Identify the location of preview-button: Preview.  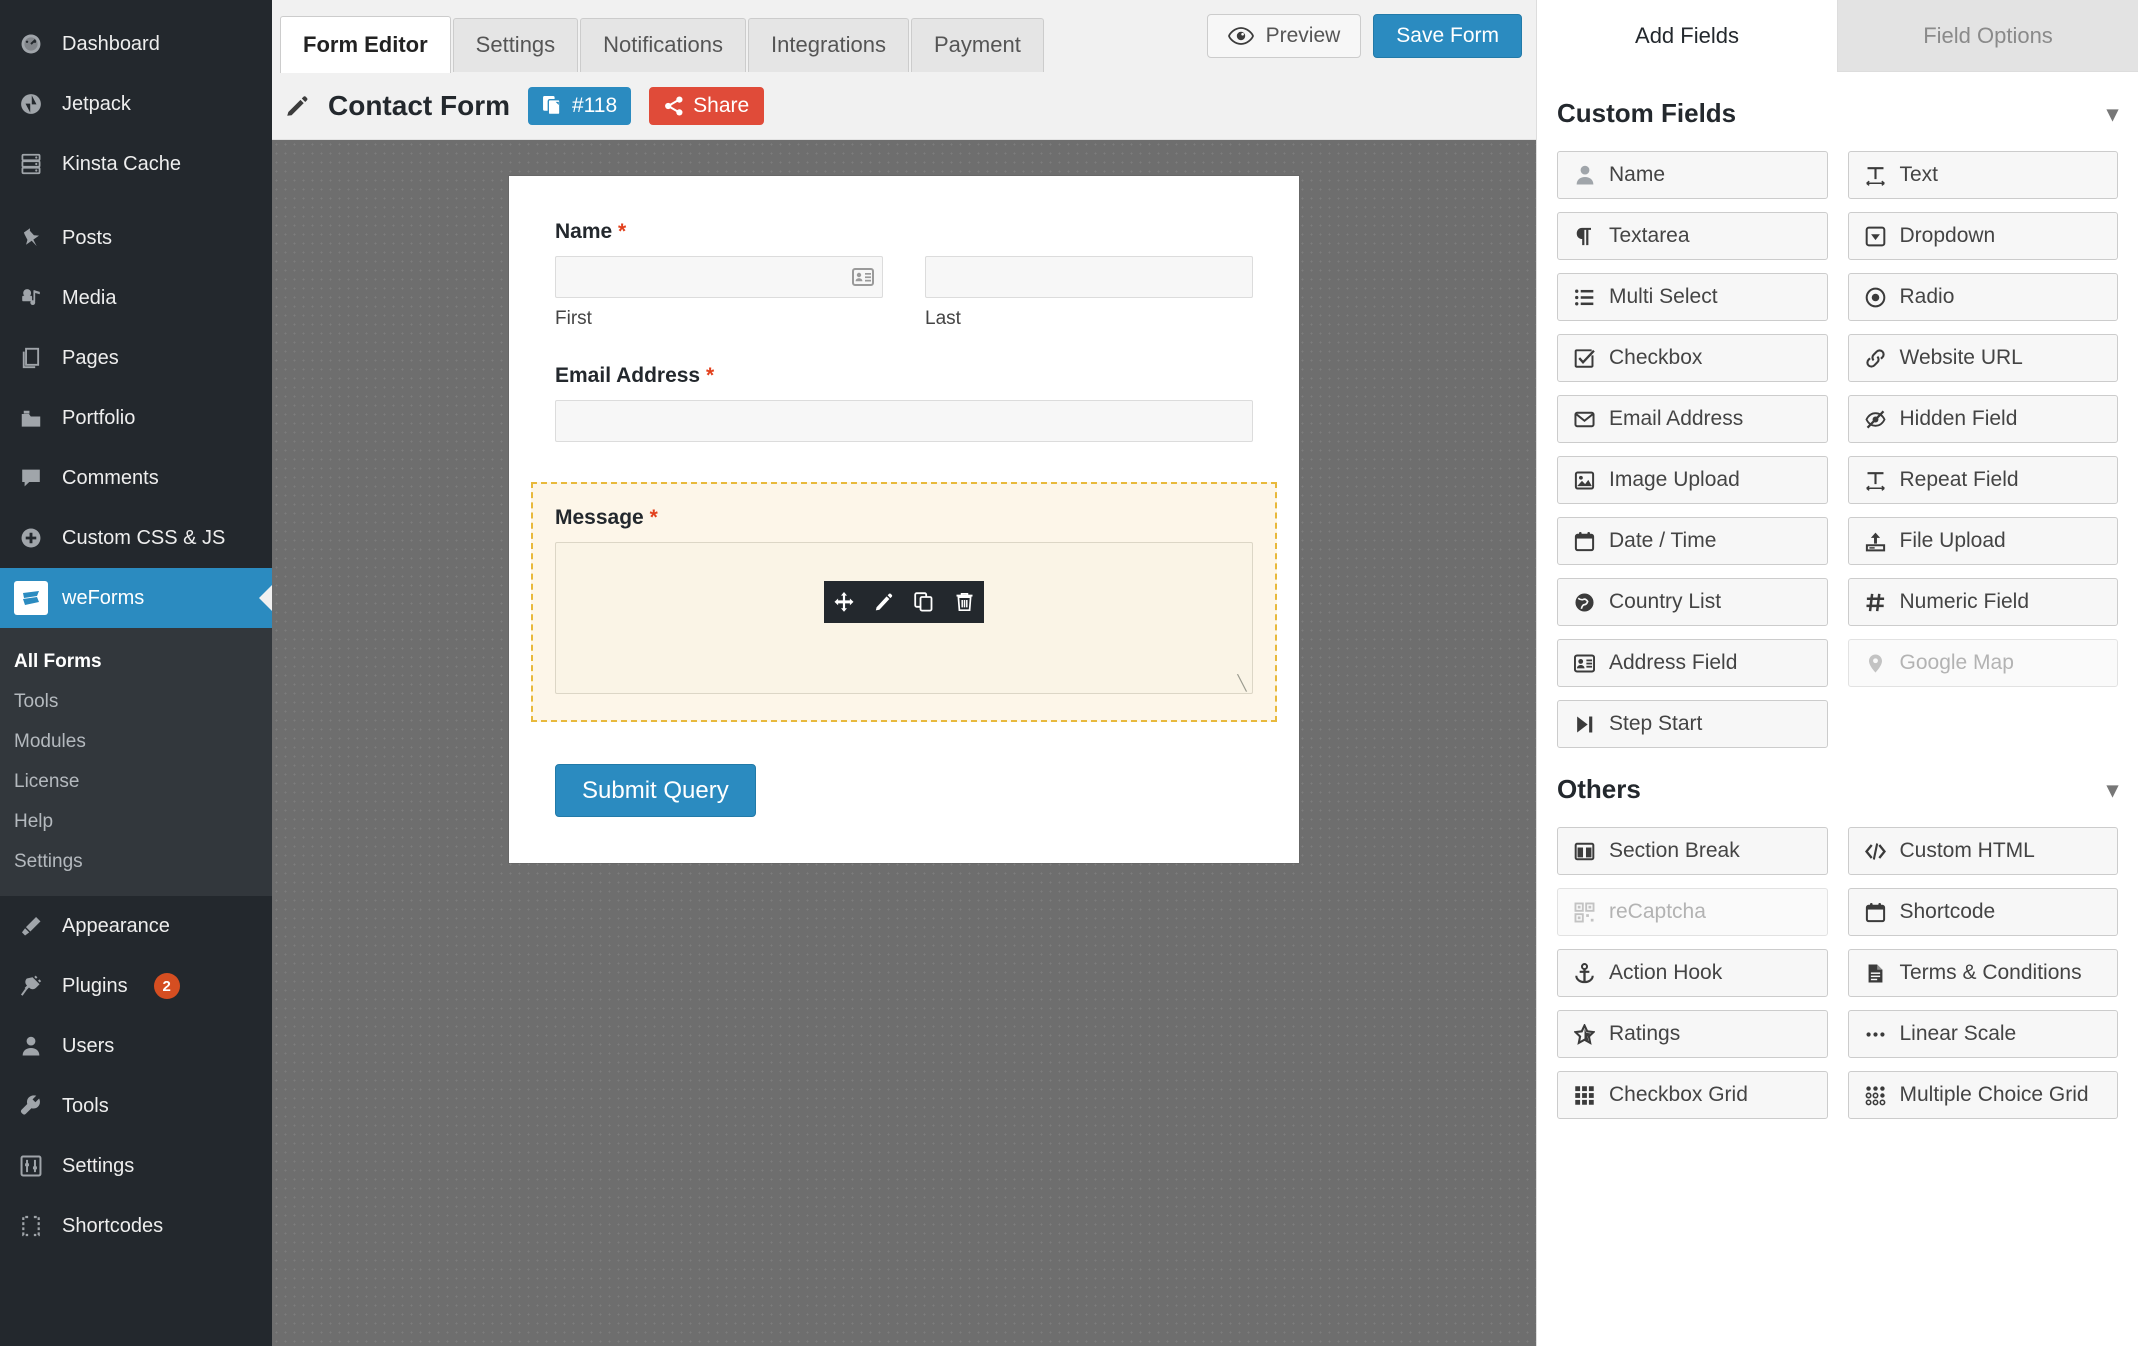
(1284, 36).